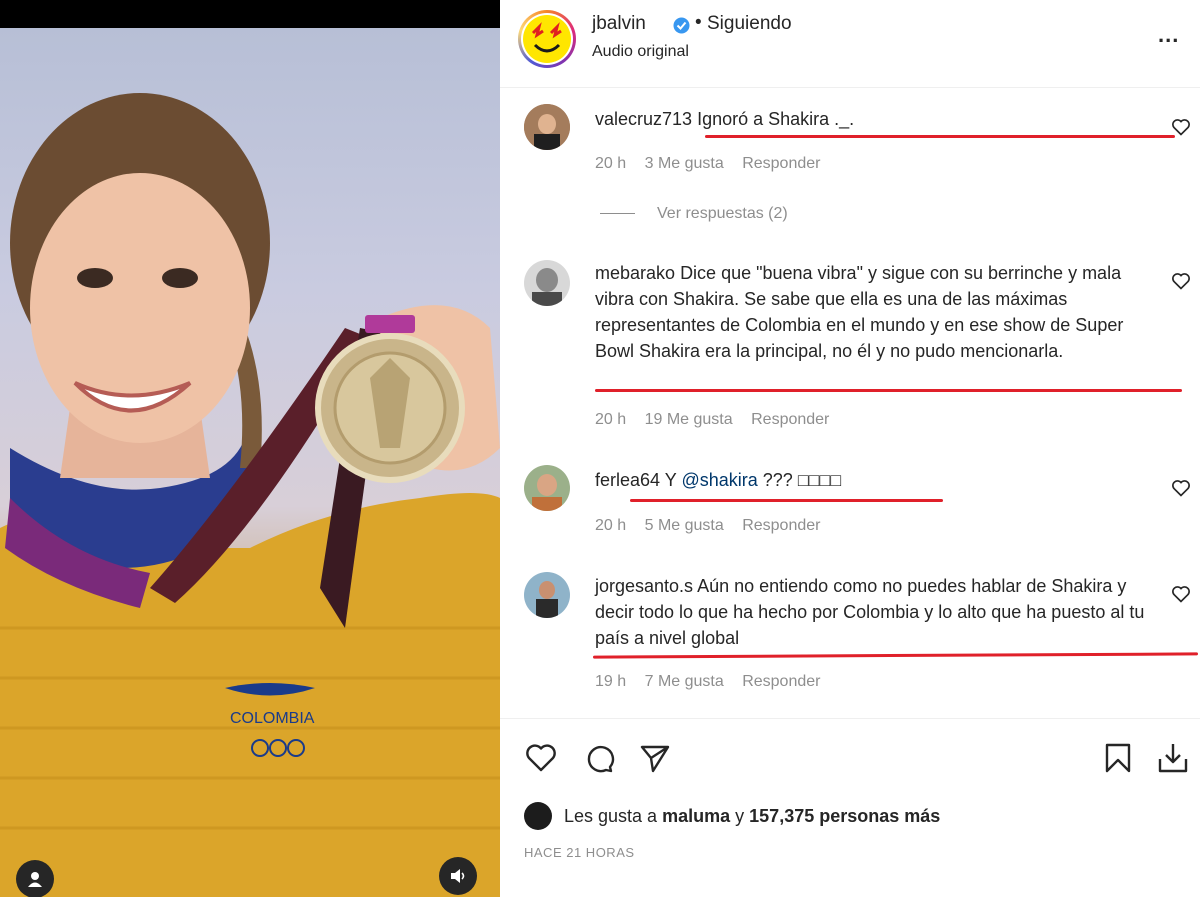  I want to click on likes-prefix: Les gusta a, so click(611, 815).